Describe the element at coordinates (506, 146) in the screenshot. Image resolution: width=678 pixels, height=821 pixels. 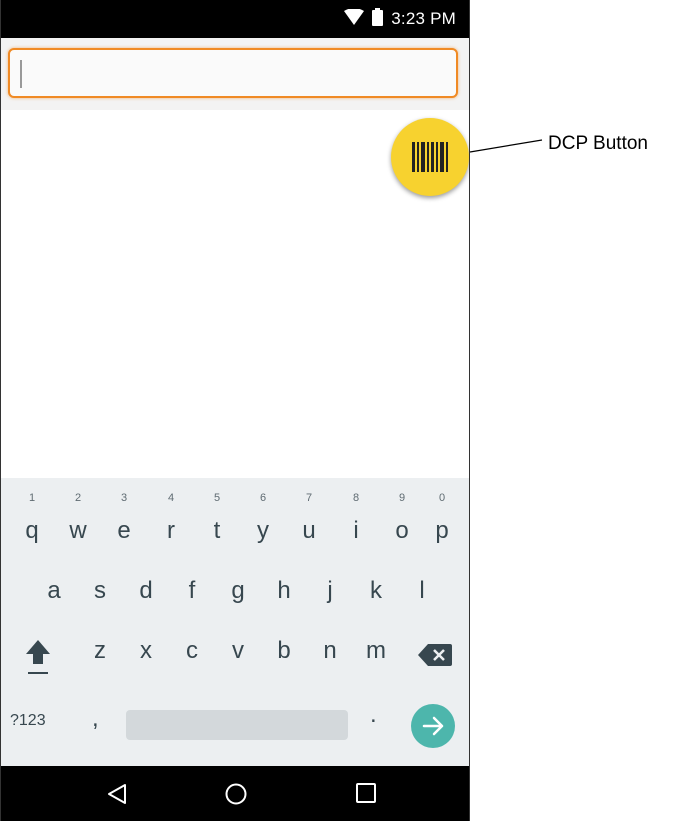
I see `callout-line` at that location.